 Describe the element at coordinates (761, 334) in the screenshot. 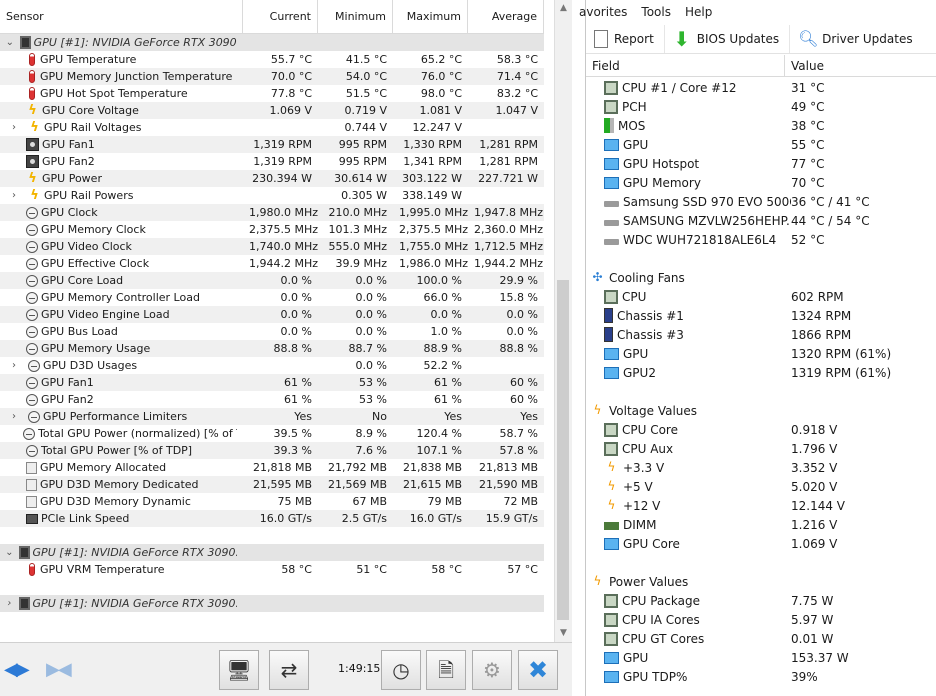

I see `field-row: Chassis #3 1866 RPM` at that location.